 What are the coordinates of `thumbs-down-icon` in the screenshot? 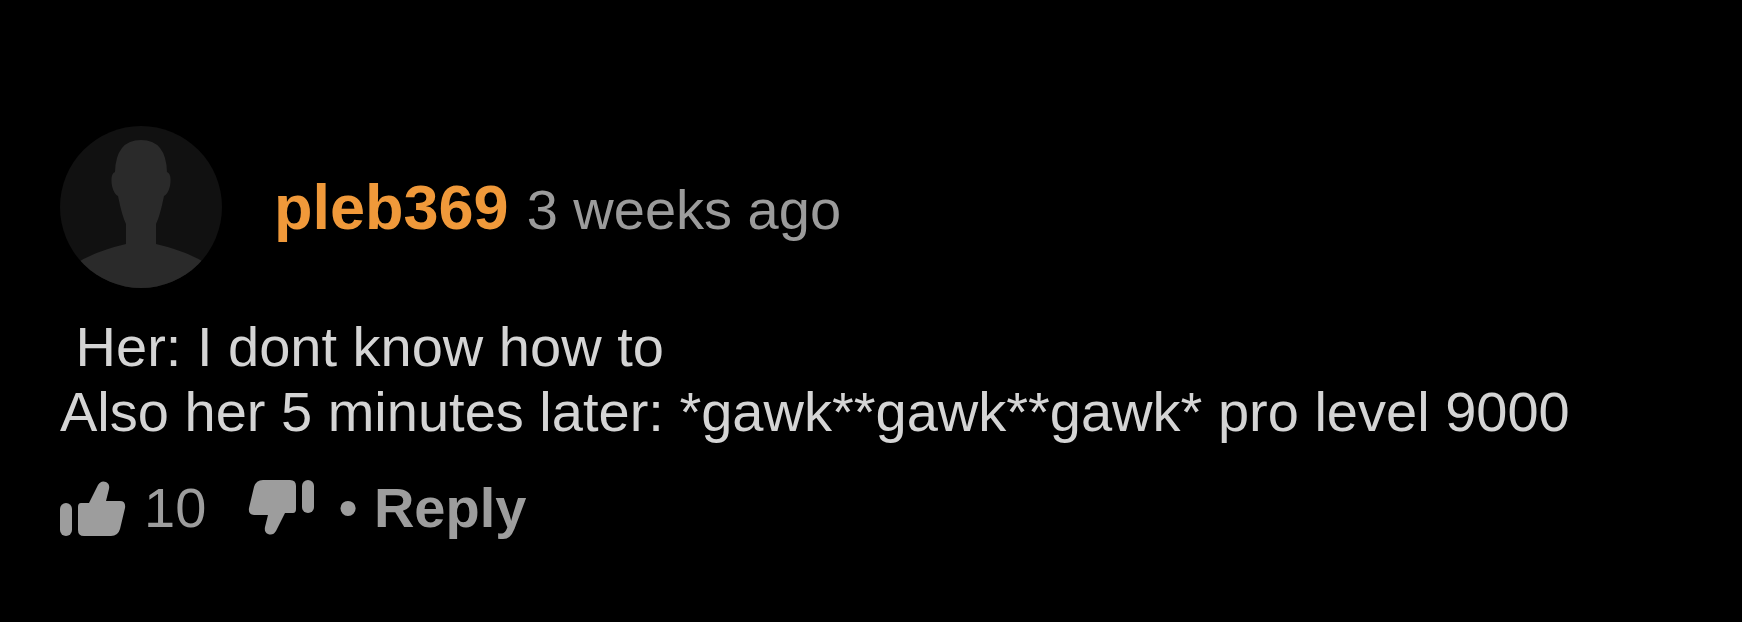 It's located at (281, 508).